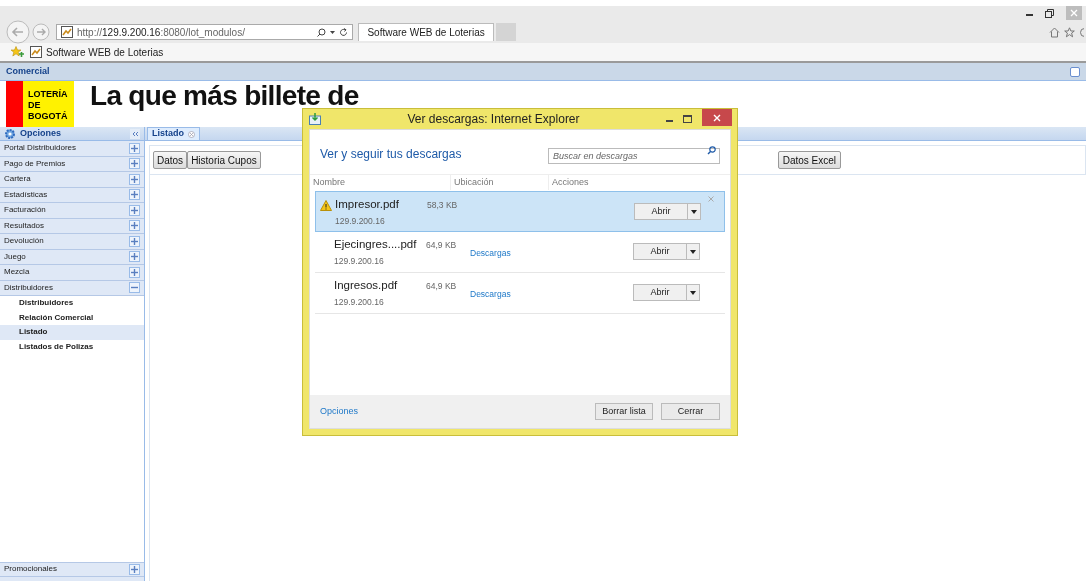 Image resolution: width=1086 pixels, height=581 pixels. Describe the element at coordinates (72, 332) in the screenshot. I see `sidebar-item: Listado` at that location.